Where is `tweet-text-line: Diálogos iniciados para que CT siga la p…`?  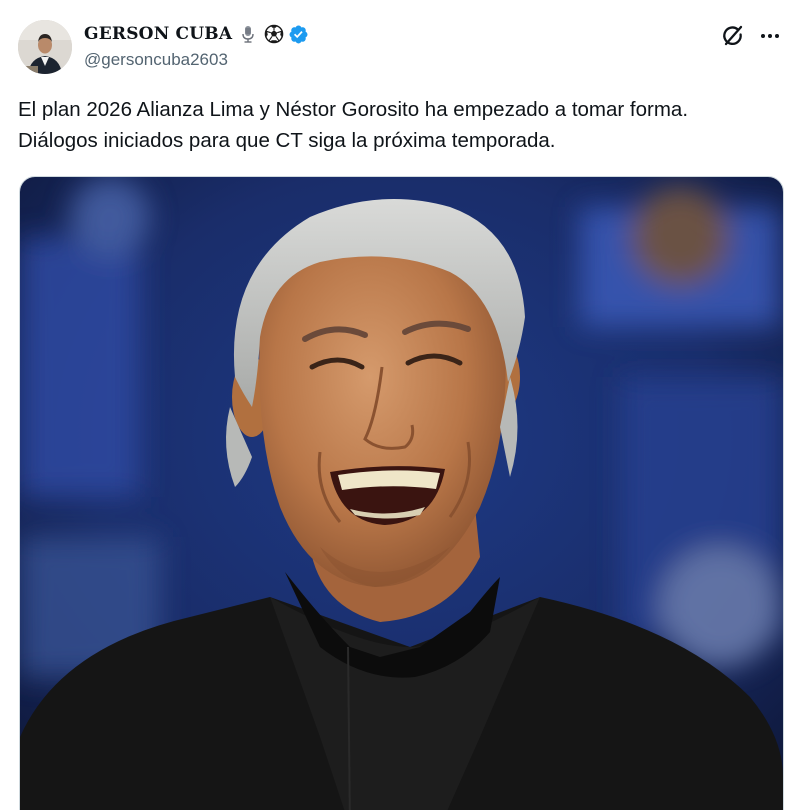 tweet-text-line: Diálogos iniciados para que CT siga la p… is located at coordinates (287, 140).